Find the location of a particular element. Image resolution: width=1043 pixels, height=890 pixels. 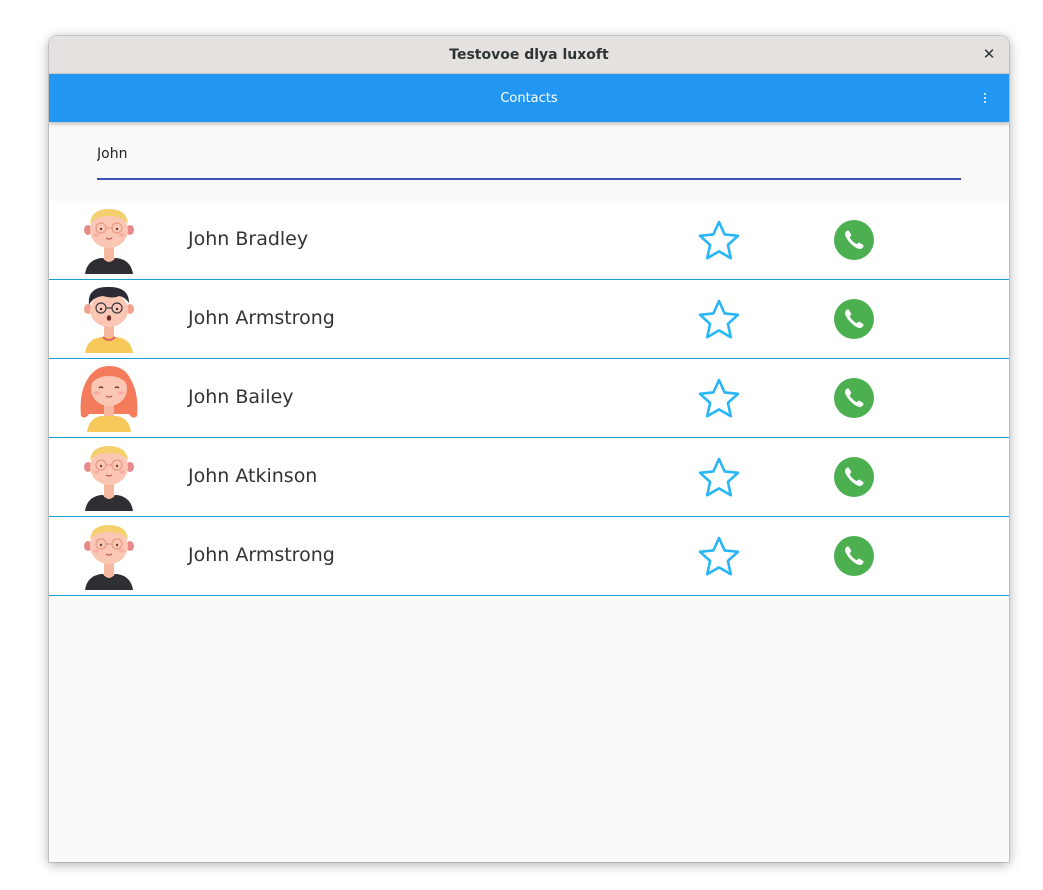

contact-row: John Bailey is located at coordinates (529, 398).